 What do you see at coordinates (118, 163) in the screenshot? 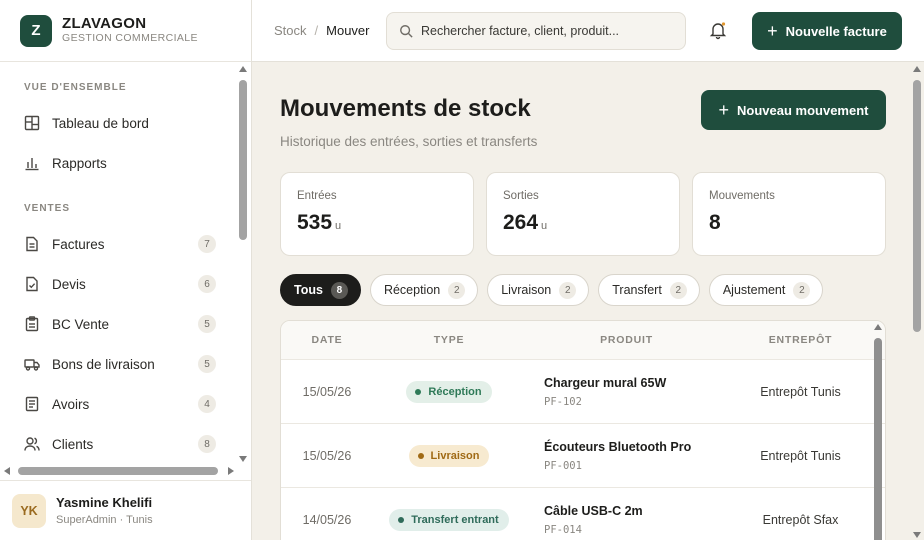
I see `sidebar-item-reports: Rapports` at bounding box center [118, 163].